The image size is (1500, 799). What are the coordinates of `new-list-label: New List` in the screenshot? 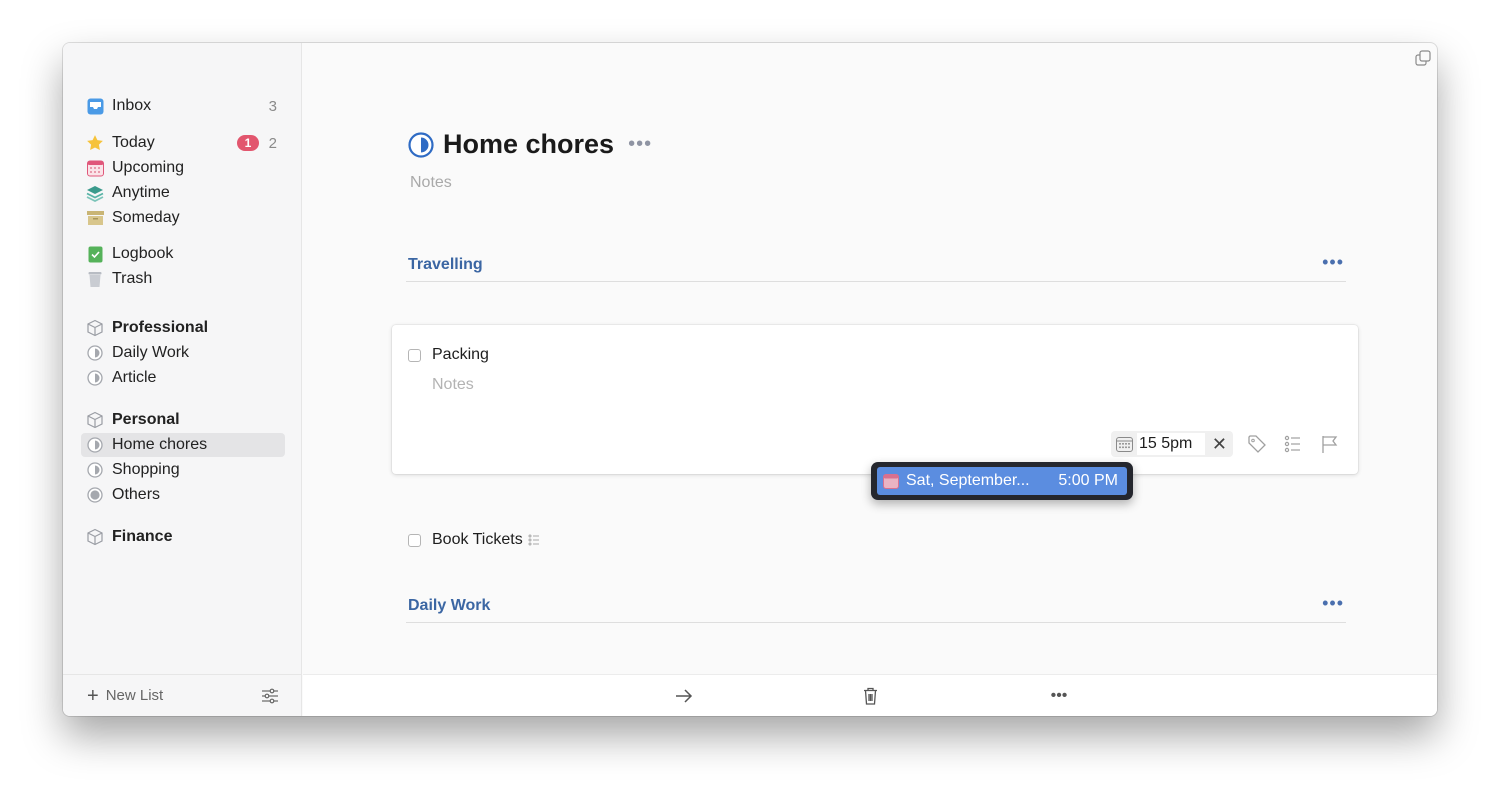 It's located at (134, 695).